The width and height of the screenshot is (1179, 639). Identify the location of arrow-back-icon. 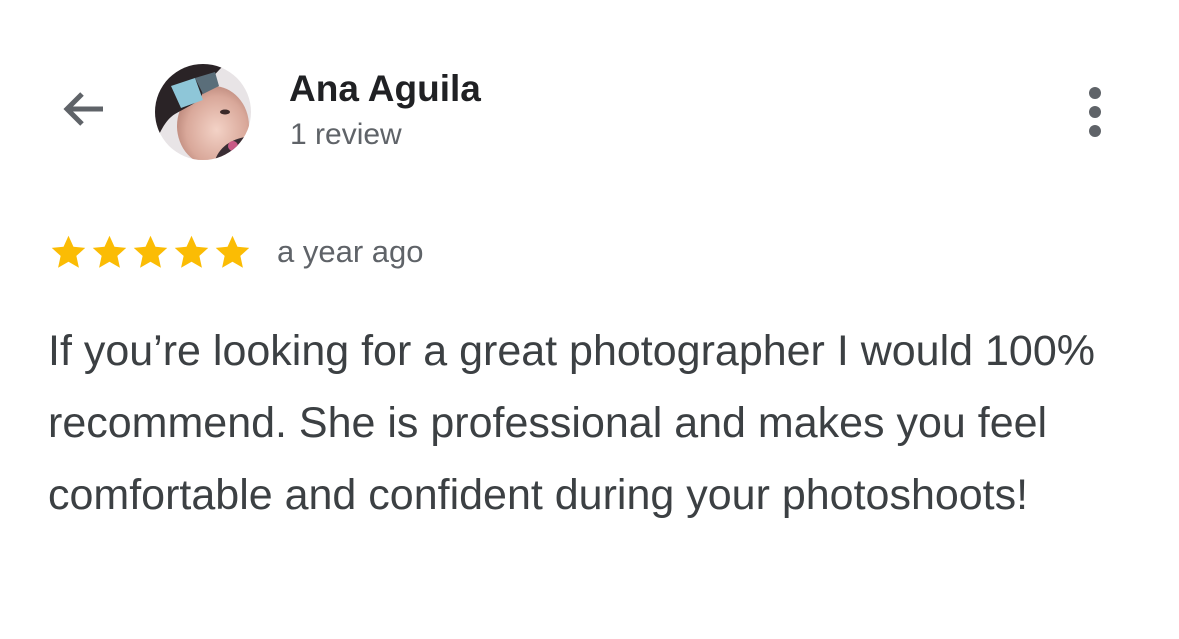
(83, 111).